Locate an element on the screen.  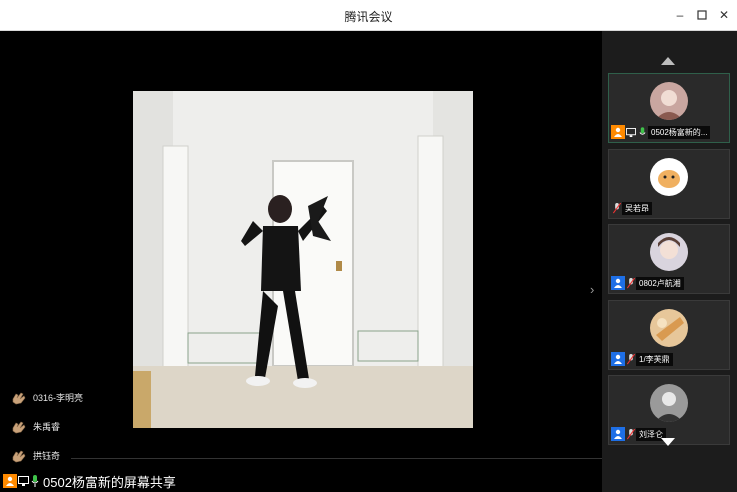
title-bar: 腾讯会议 – ✕ is located at coordinates (368, 15).